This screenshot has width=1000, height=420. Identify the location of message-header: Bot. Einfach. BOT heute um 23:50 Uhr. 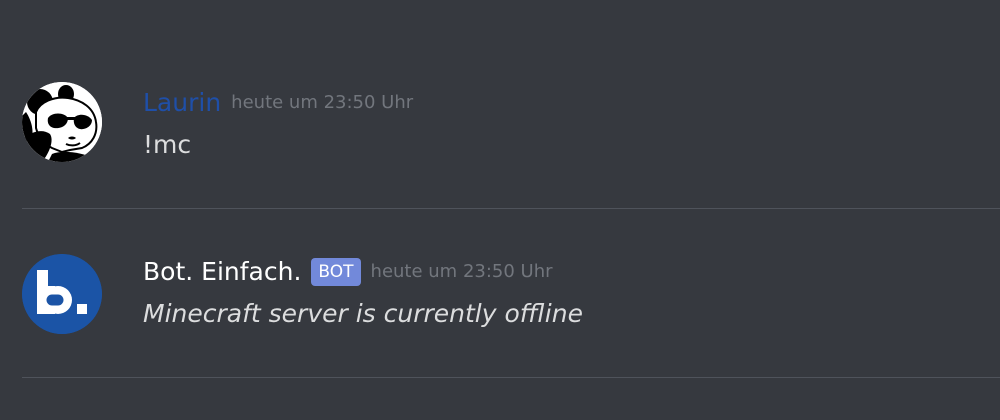
(561, 272).